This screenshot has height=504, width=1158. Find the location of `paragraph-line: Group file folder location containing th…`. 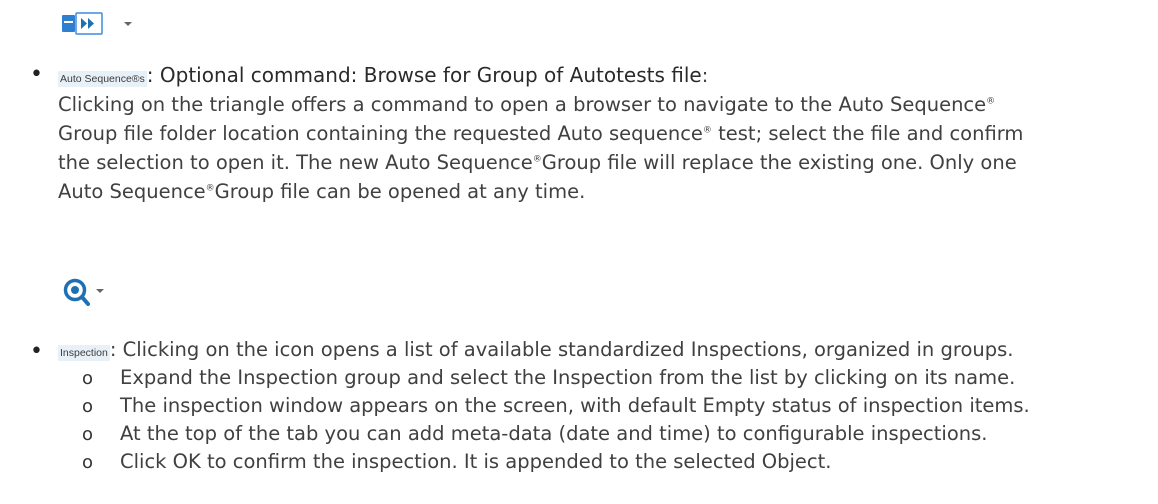

paragraph-line: Group file folder location containing th… is located at coordinates (541, 133).